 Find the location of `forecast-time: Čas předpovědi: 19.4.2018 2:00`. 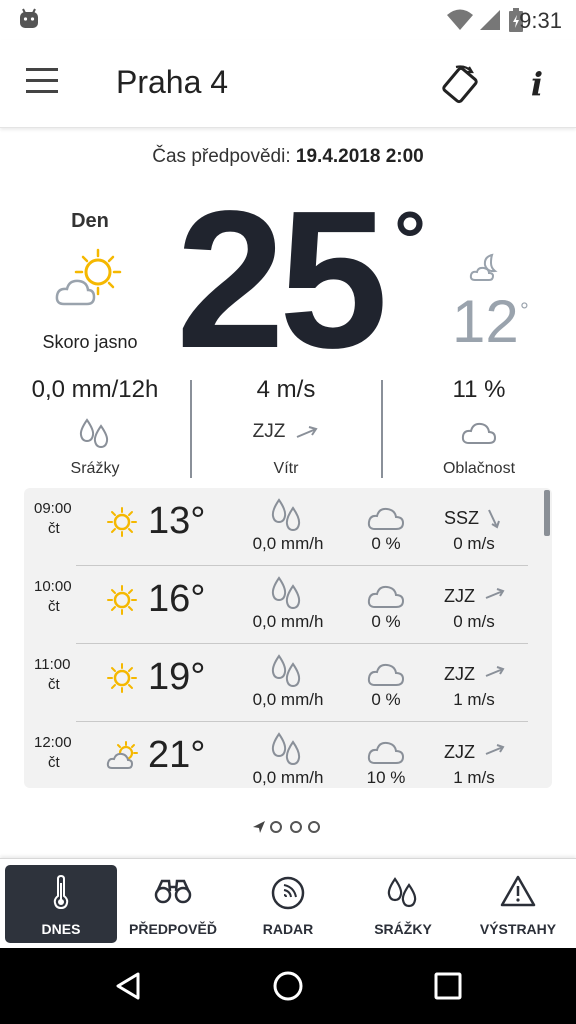

forecast-time: Čas předpovědi: 19.4.2018 2:00 is located at coordinates (288, 157).